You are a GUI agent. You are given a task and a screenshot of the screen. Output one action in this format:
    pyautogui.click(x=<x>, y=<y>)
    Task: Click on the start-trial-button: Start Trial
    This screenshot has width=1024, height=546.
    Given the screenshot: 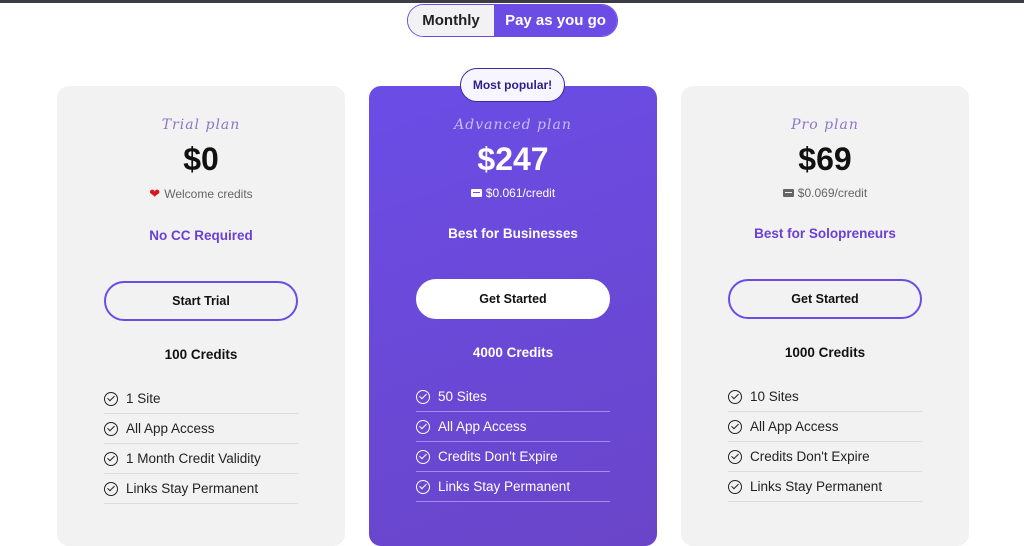 What is the action you would take?
    pyautogui.click(x=201, y=301)
    